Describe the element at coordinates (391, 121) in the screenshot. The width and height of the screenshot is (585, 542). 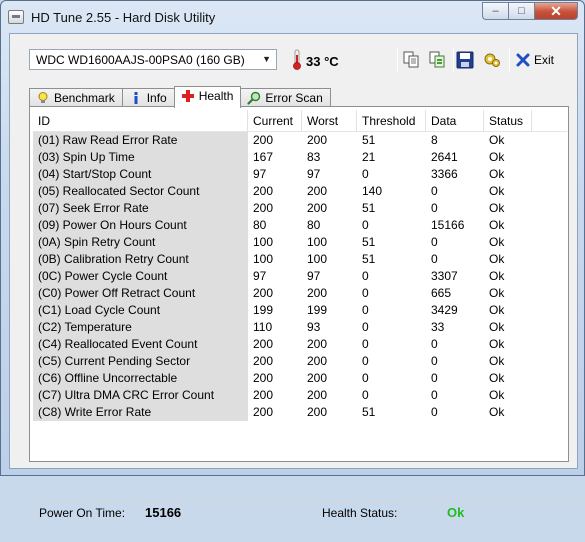
I see `column-header-threshold: Threshold` at that location.